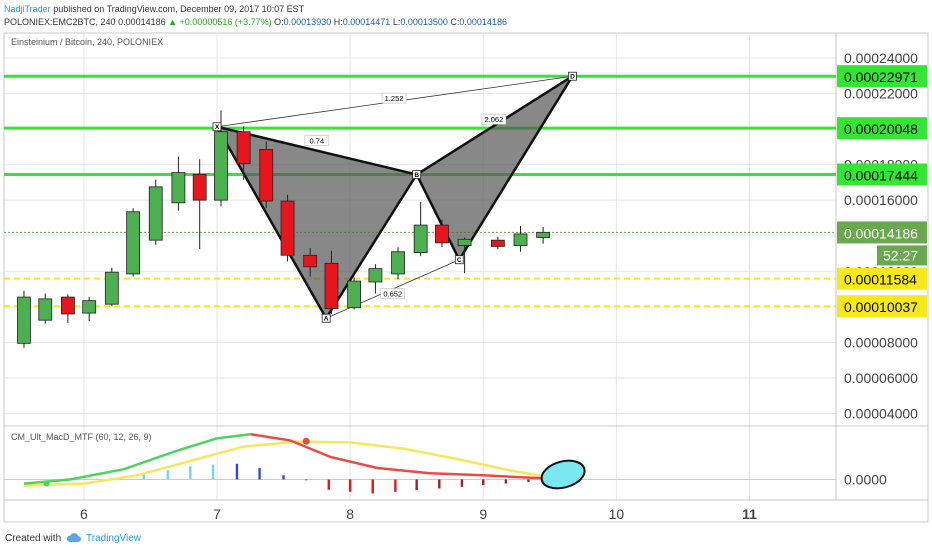 The height and width of the screenshot is (550, 932). I want to click on high-label: H:, so click(338, 22).